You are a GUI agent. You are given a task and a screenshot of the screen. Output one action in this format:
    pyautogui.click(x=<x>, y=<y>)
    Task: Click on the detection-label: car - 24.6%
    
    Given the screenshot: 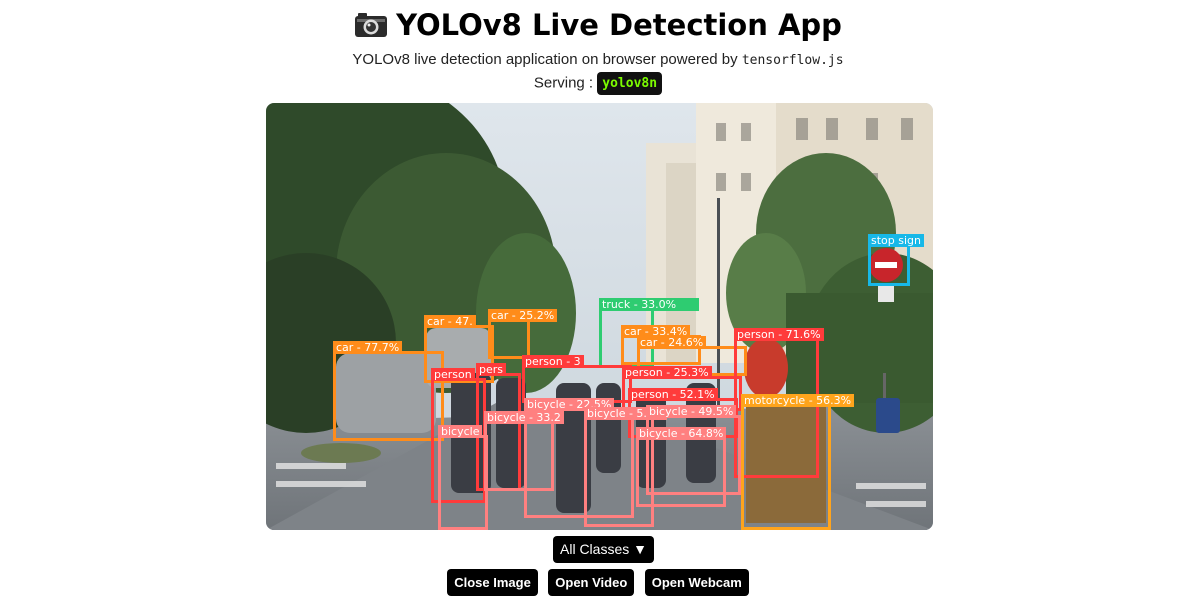 What is the action you would take?
    pyautogui.click(x=672, y=342)
    